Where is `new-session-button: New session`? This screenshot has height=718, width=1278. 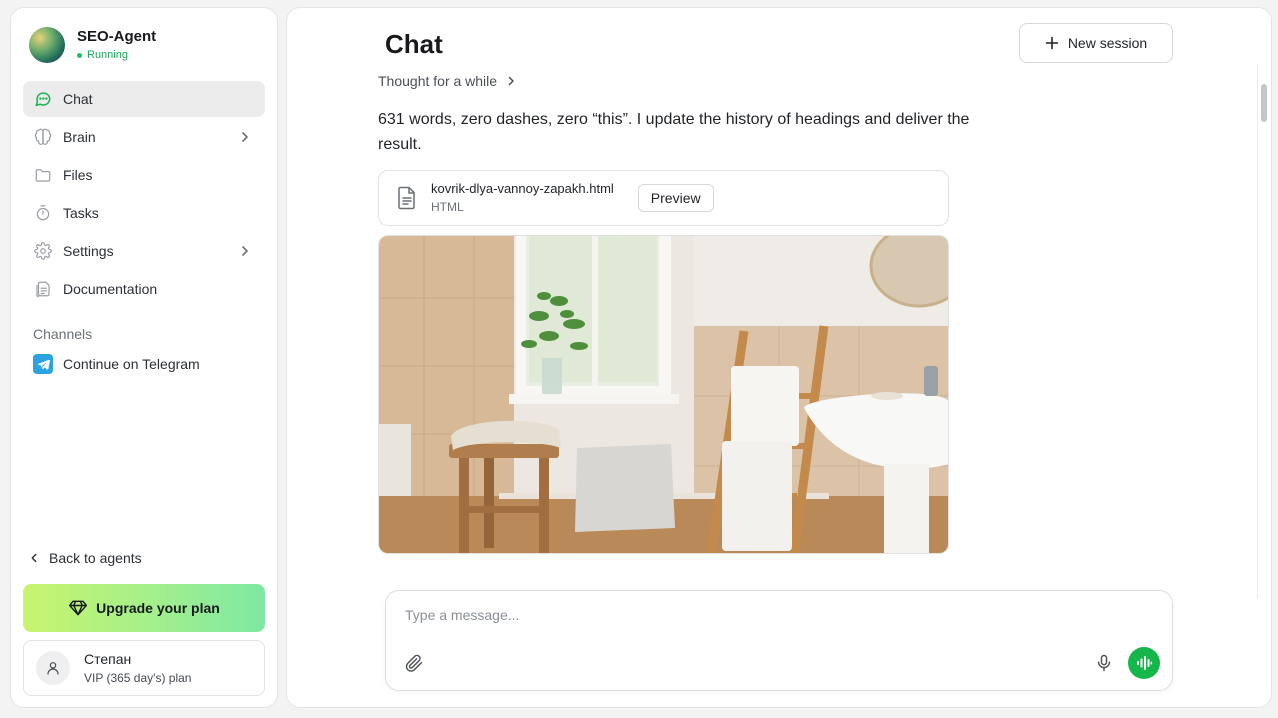
new-session-button: New session is located at coordinates (1096, 43).